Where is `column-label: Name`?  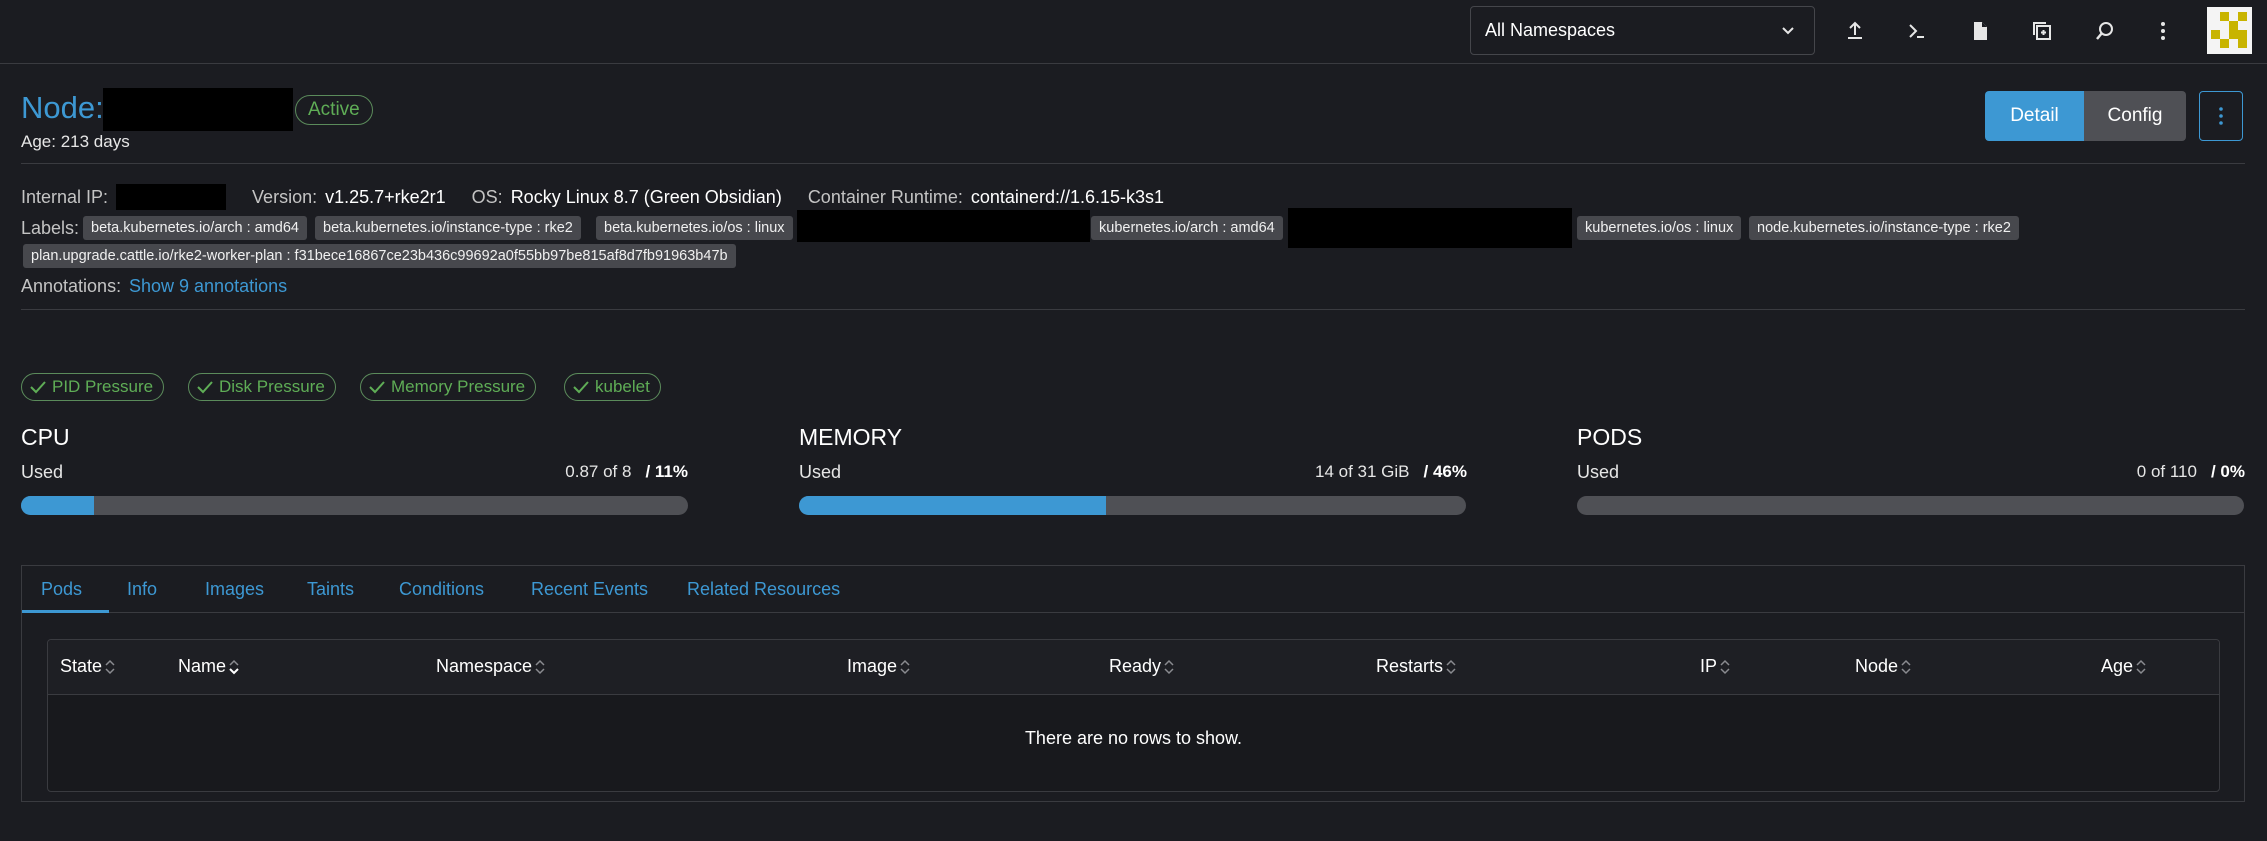 column-label: Name is located at coordinates (202, 666).